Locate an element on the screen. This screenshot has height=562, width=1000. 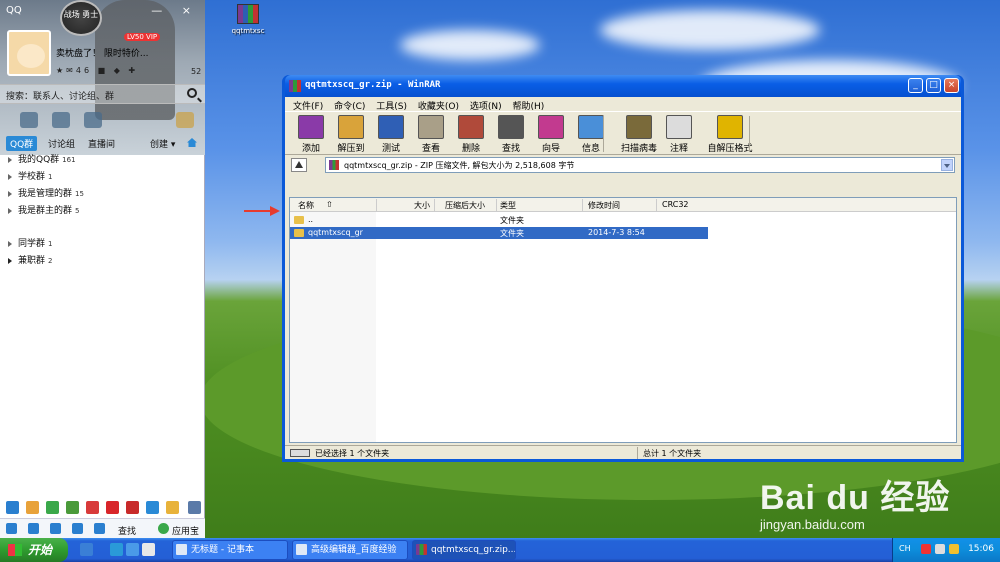
search-icon is located at coordinates (192, 93).